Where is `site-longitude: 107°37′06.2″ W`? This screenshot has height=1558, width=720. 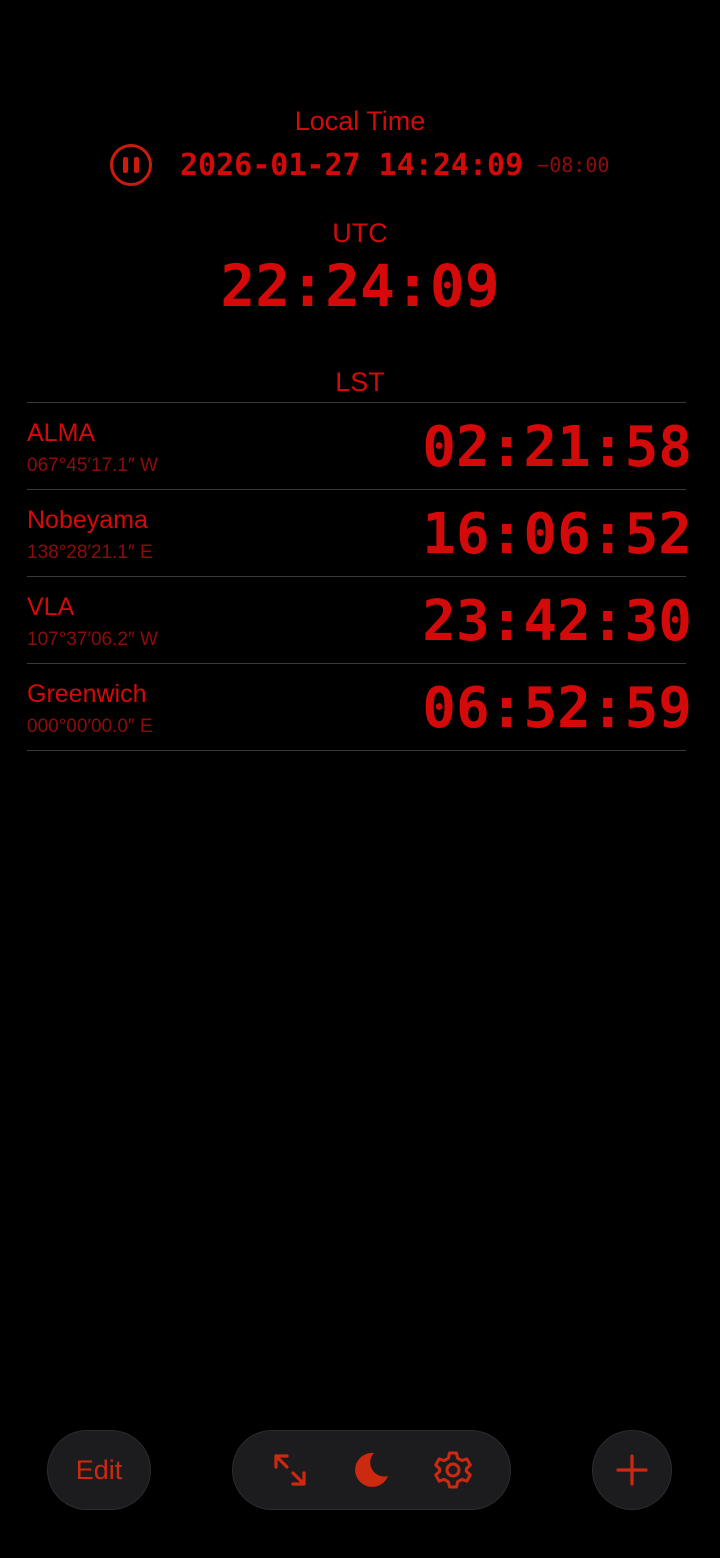 site-longitude: 107°37′06.2″ W is located at coordinates (92, 639).